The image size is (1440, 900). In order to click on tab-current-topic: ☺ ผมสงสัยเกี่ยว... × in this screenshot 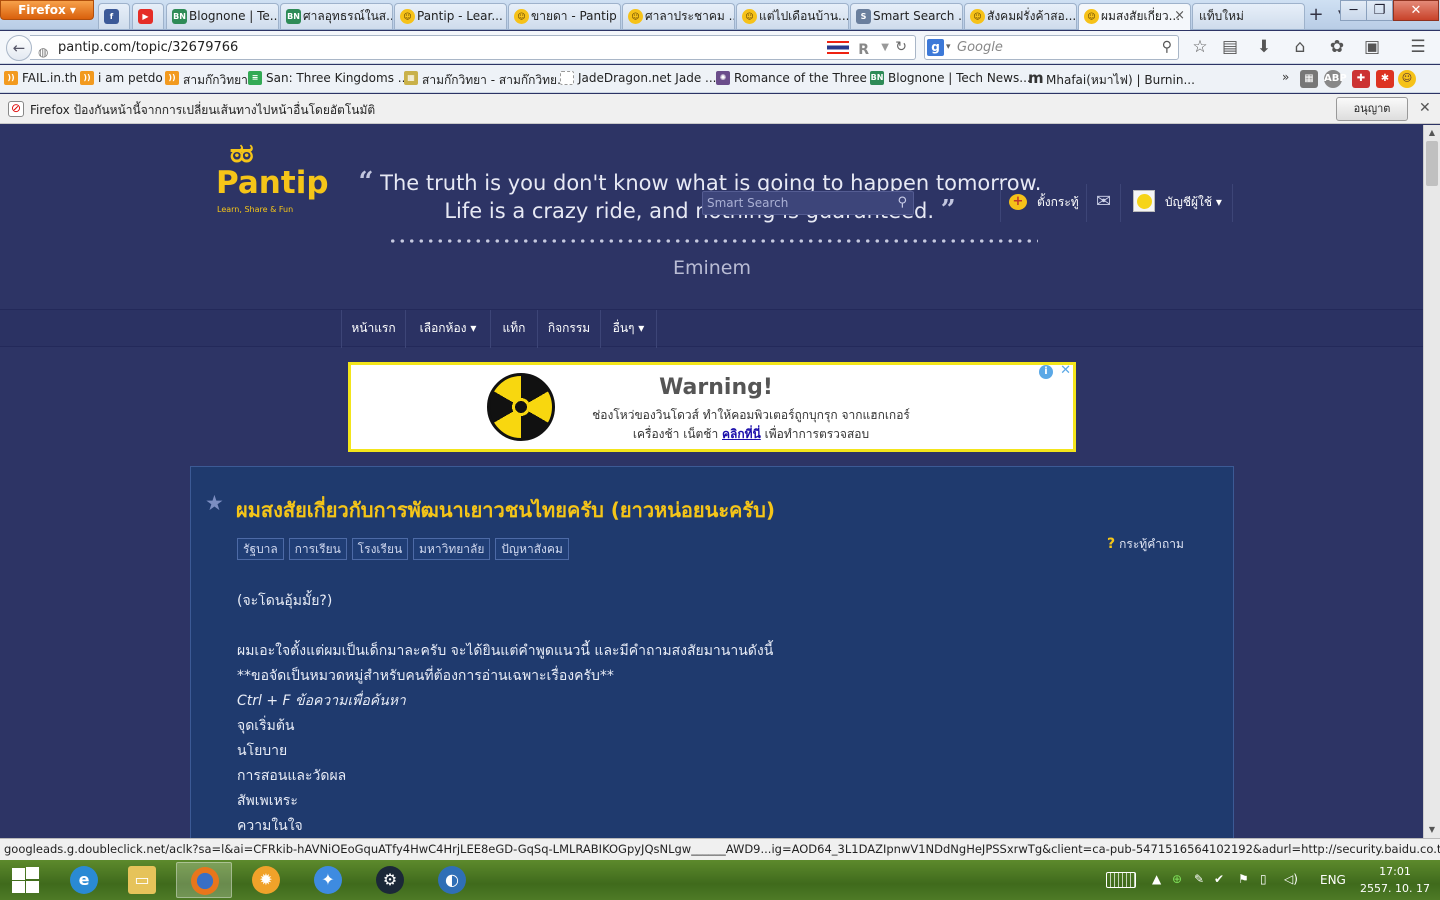, I will do `click(1134, 16)`.